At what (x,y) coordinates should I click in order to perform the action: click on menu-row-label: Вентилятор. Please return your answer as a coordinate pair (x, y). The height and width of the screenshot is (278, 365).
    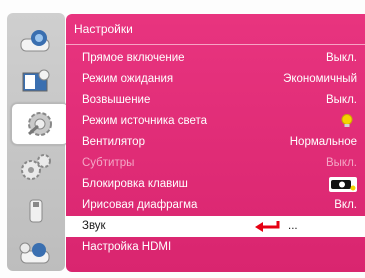
    Looking at the image, I should click on (113, 142).